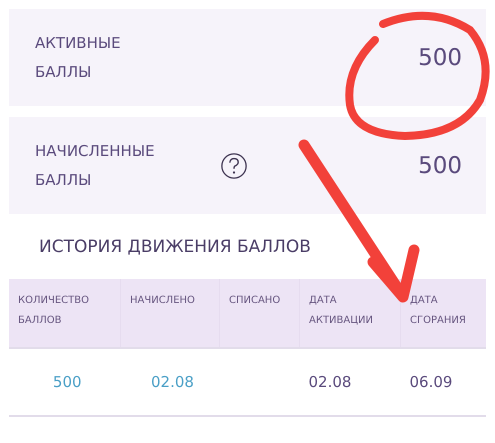 The height and width of the screenshot is (443, 495). I want to click on column-header: НАЧИСЛЕНО, so click(170, 313).